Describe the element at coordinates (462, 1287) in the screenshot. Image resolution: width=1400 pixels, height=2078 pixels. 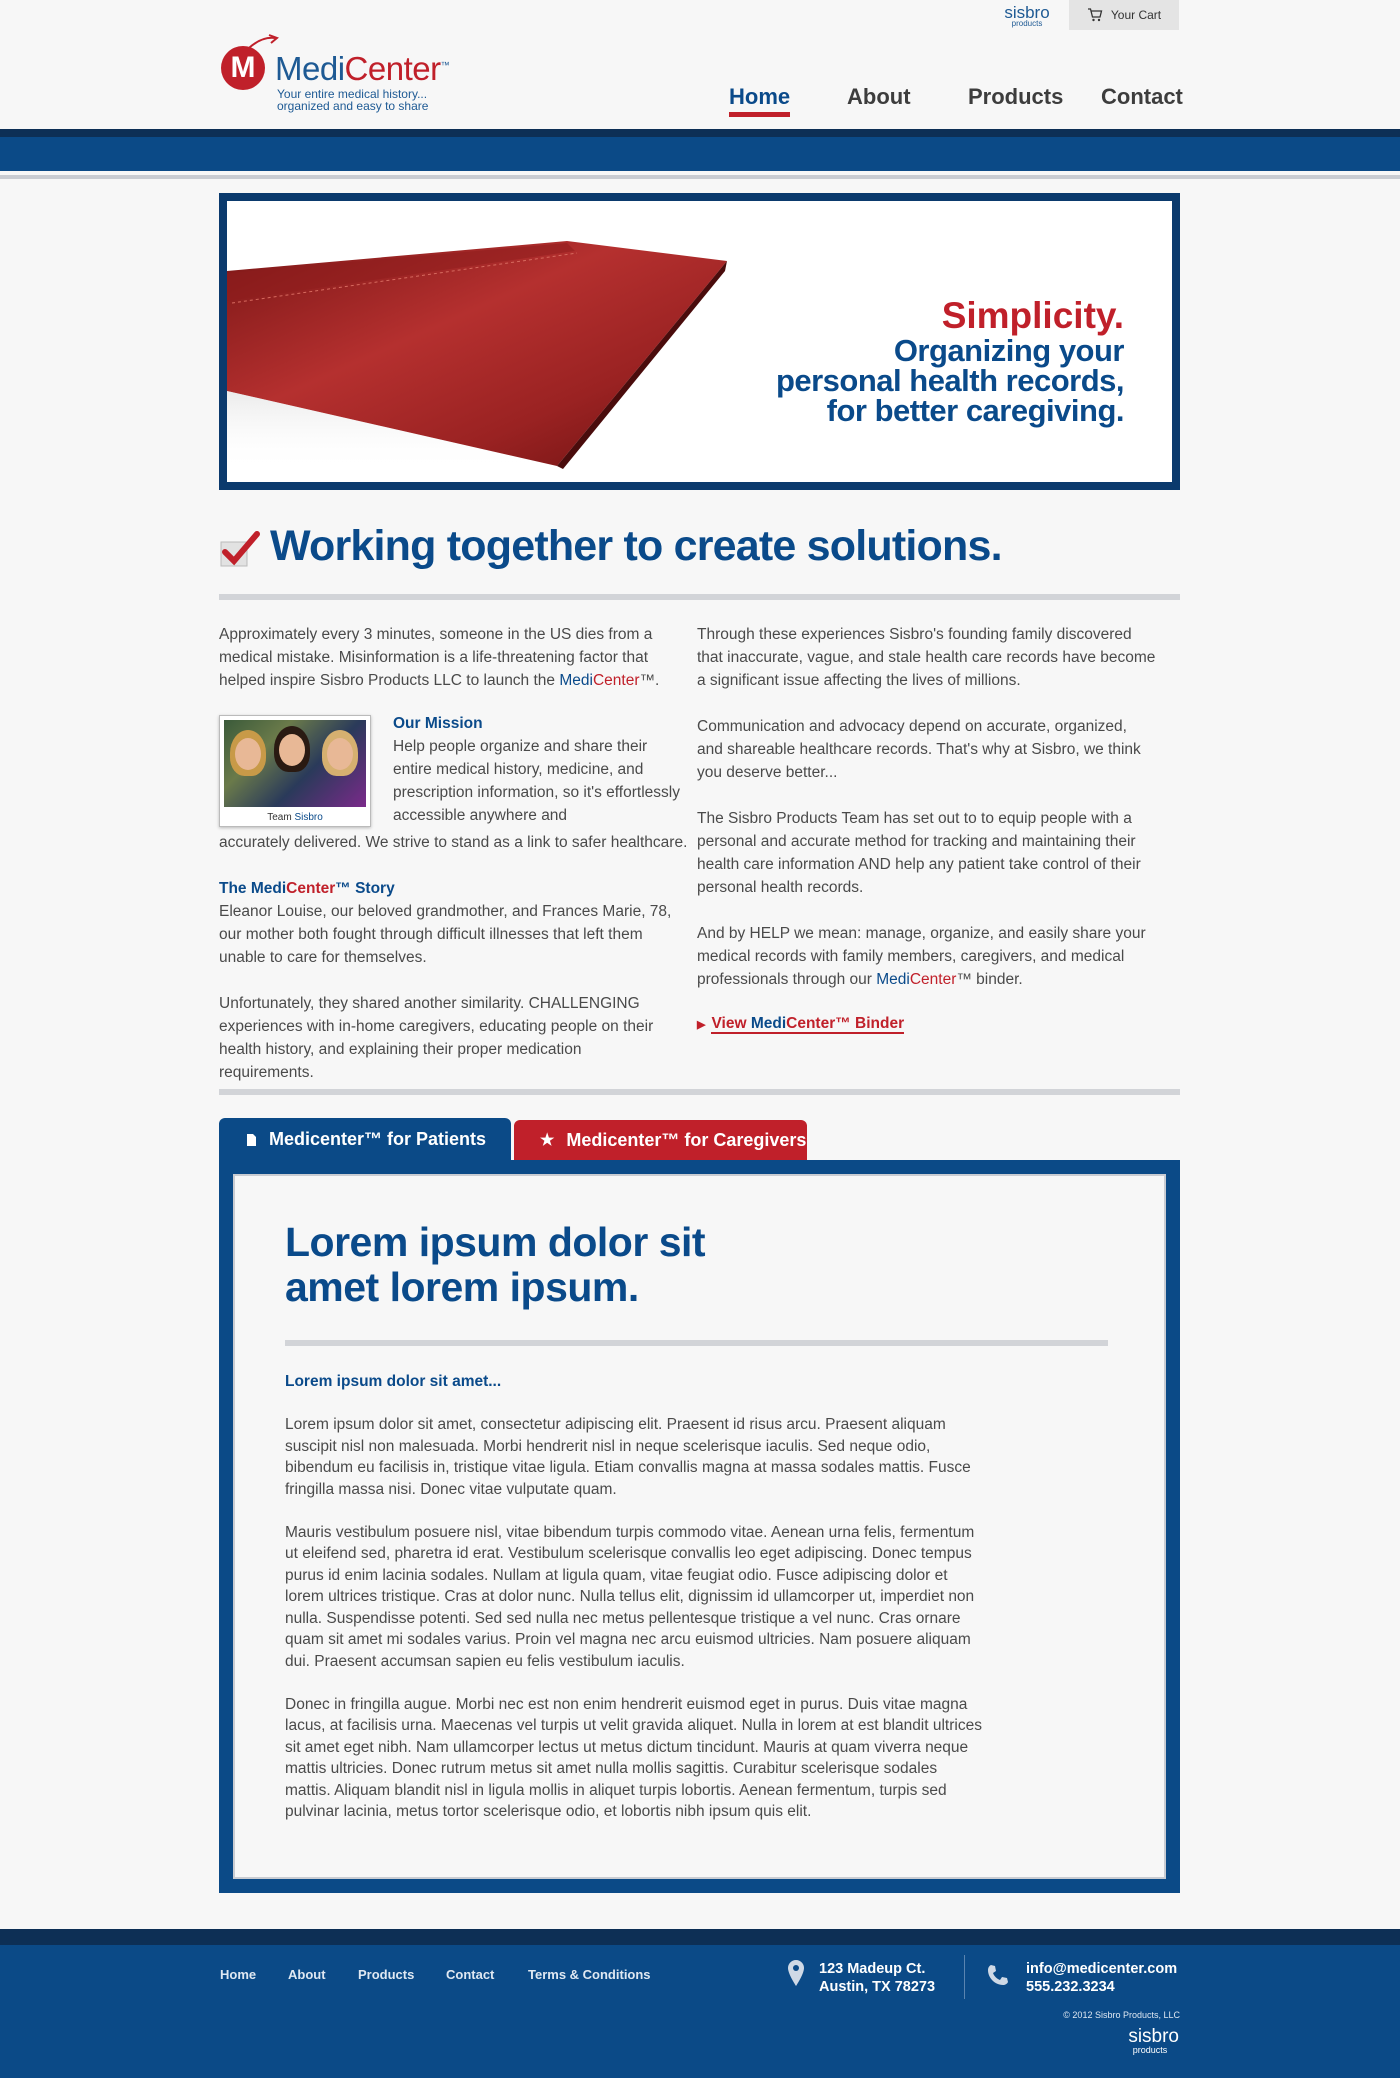
I see `panel-title-line-2: amet lorem ipsum.` at that location.